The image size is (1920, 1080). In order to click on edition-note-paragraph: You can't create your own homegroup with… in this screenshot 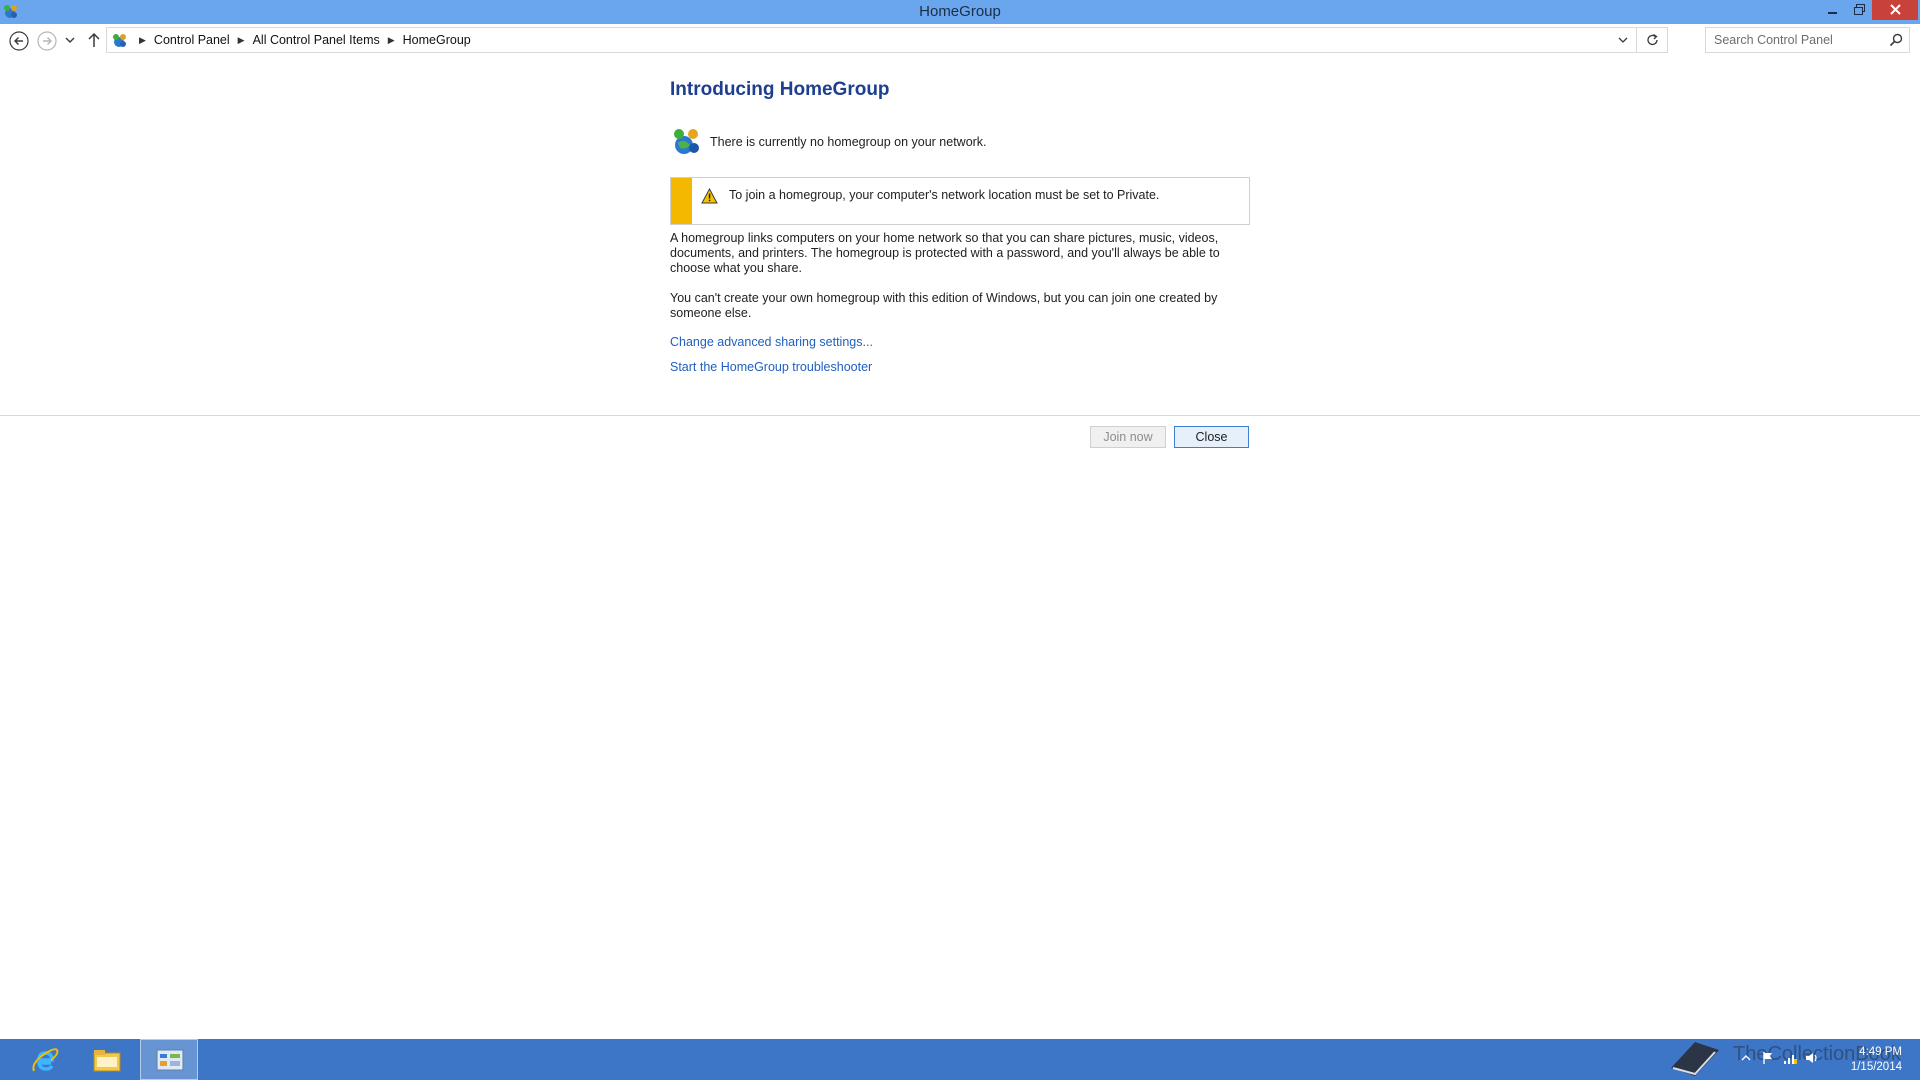, I will do `click(944, 305)`.